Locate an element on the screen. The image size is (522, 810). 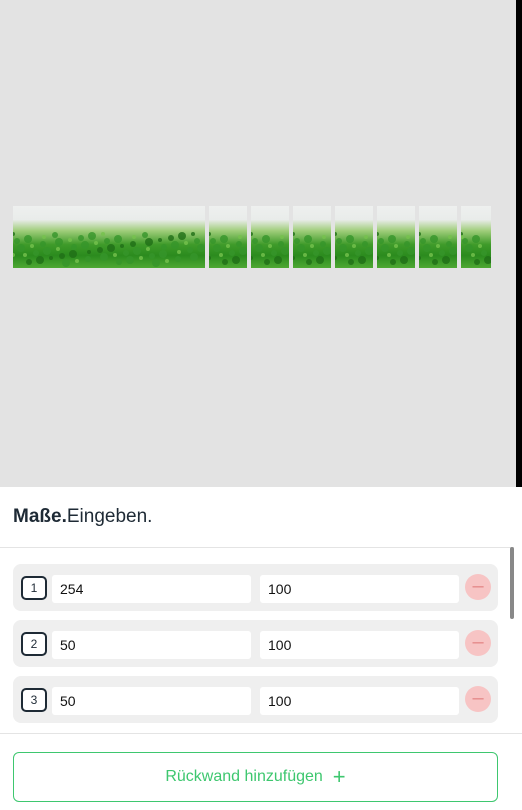
width-input: 254 is located at coordinates (151, 589).